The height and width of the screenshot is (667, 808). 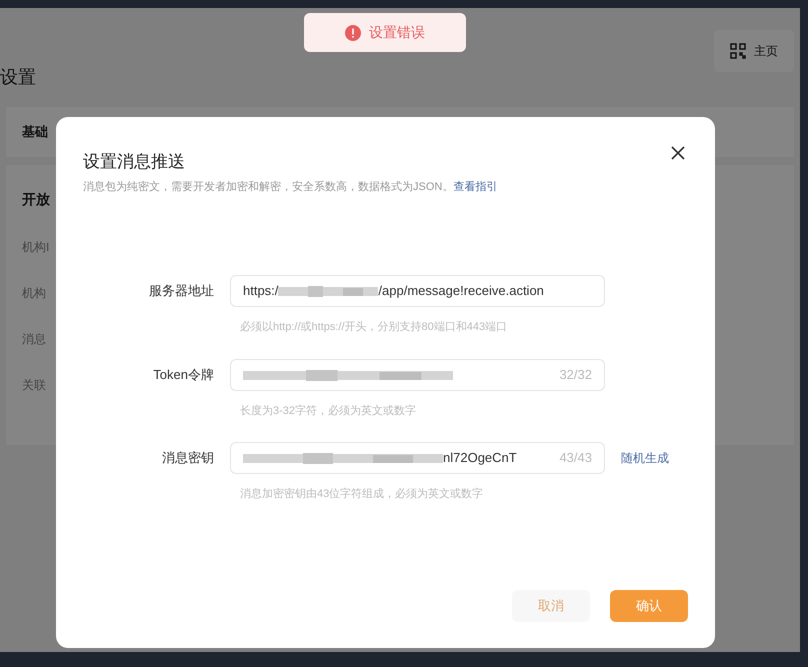 I want to click on field-value: nl72OgeCnT, so click(x=480, y=458).